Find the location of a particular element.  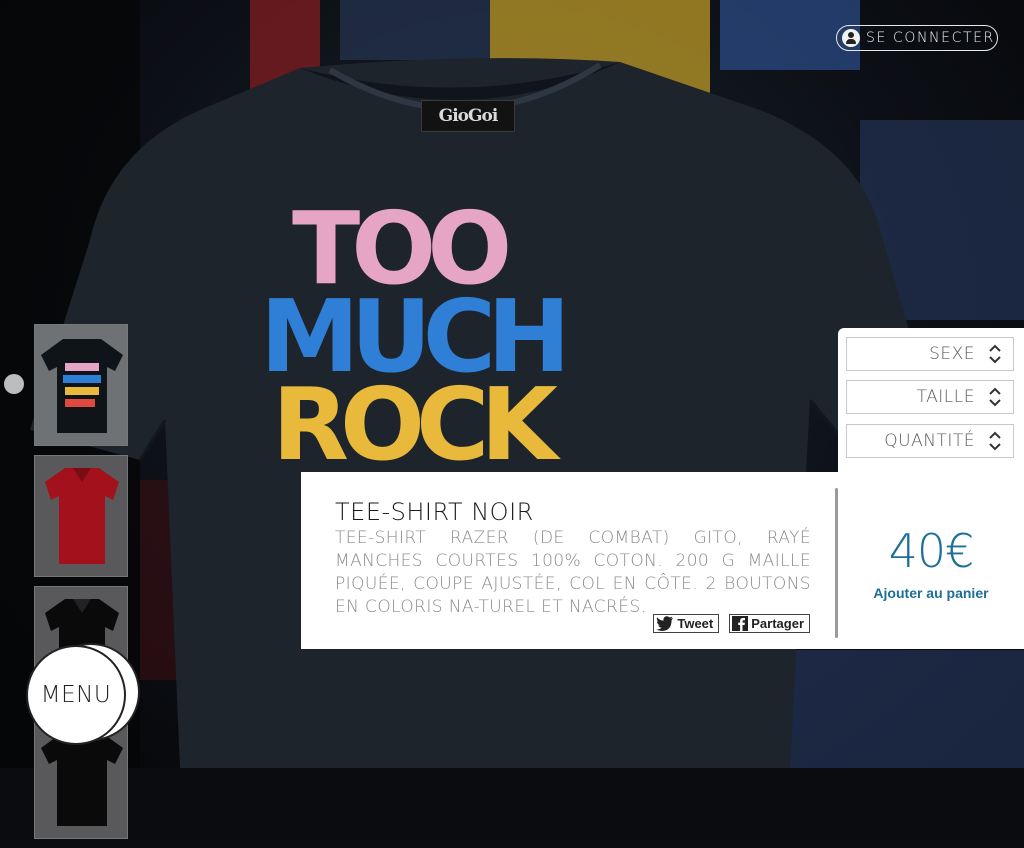

shirt-print-graphic: TOO MUCH ROCK is located at coordinates (470, 341).